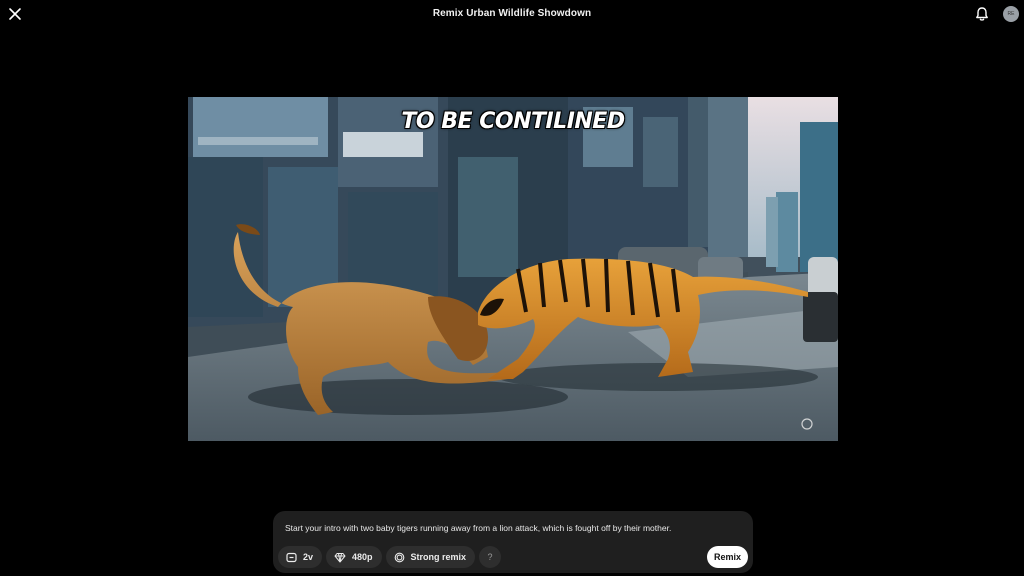  I want to click on resolution-chip: 480p, so click(354, 557).